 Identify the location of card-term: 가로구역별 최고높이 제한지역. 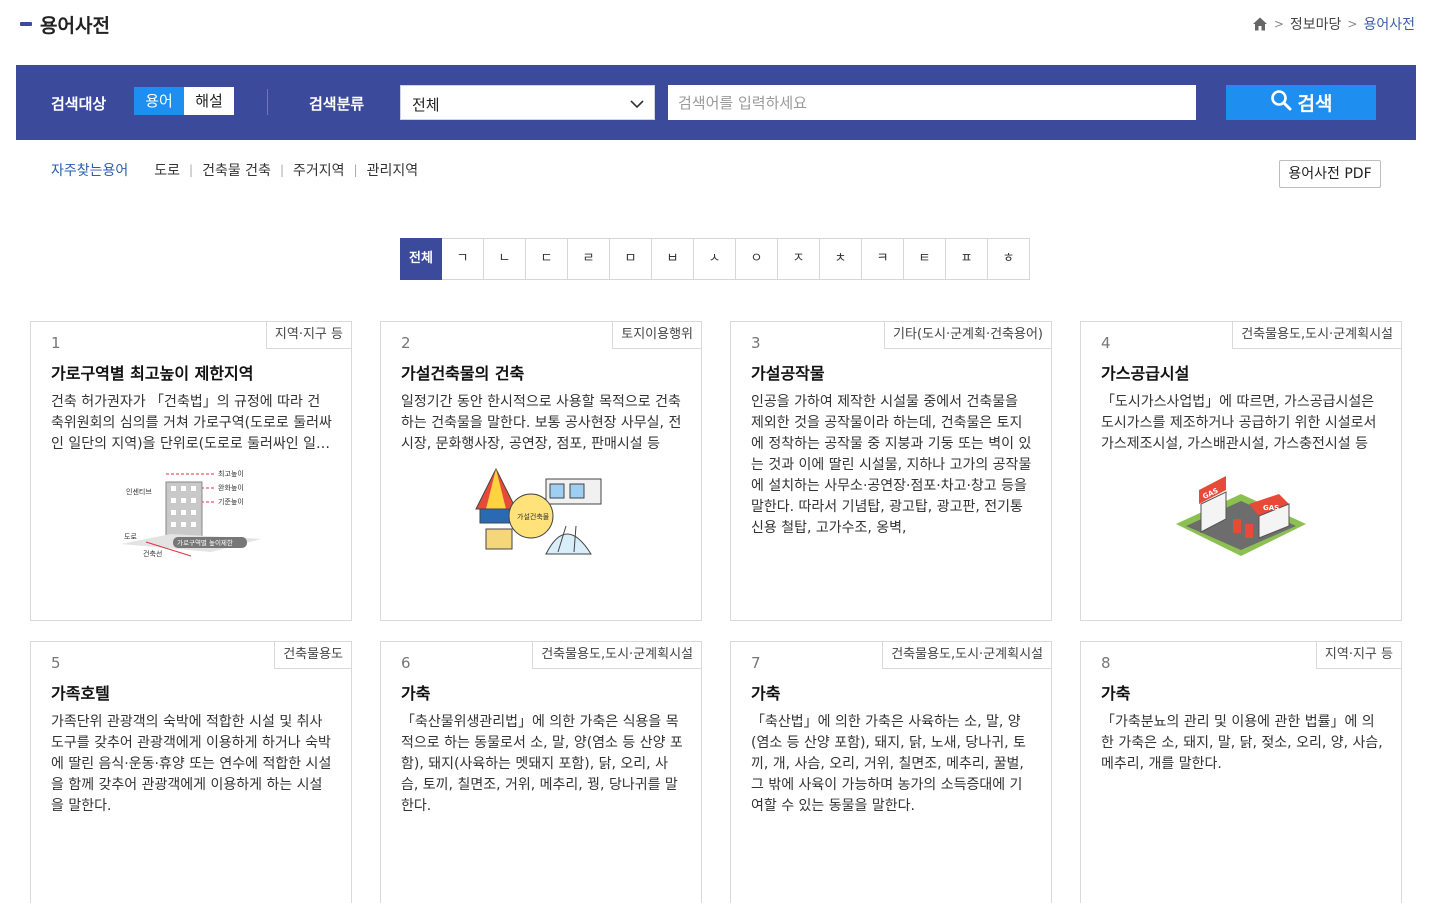
(152, 373).